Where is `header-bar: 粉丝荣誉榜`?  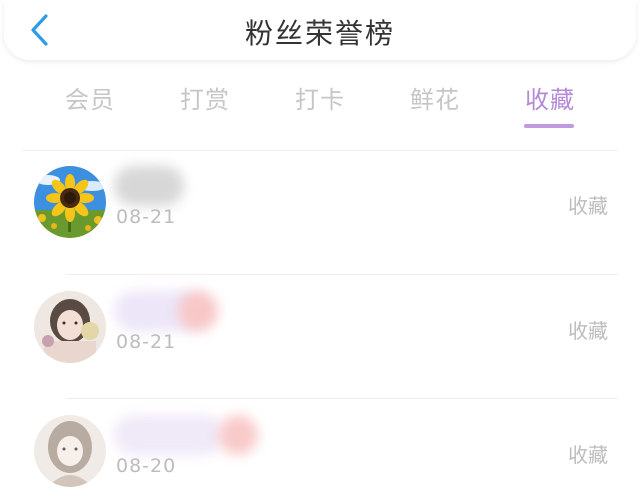 header-bar: 粉丝荣誉榜 is located at coordinates (320, 30).